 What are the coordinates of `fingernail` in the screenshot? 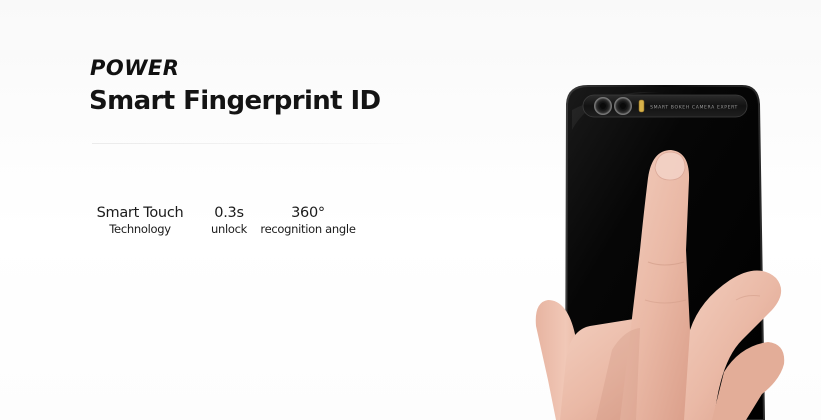 It's located at (670, 166).